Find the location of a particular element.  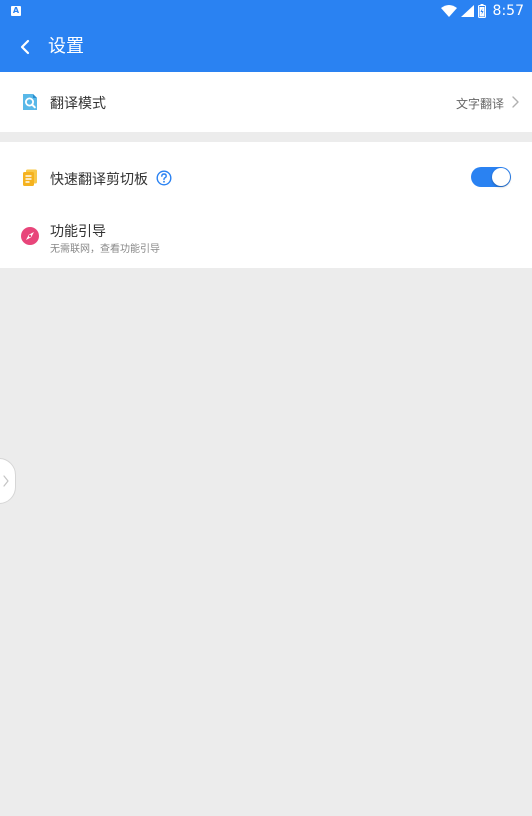

translation-mode-label: 翻译模式 is located at coordinates (78, 104).